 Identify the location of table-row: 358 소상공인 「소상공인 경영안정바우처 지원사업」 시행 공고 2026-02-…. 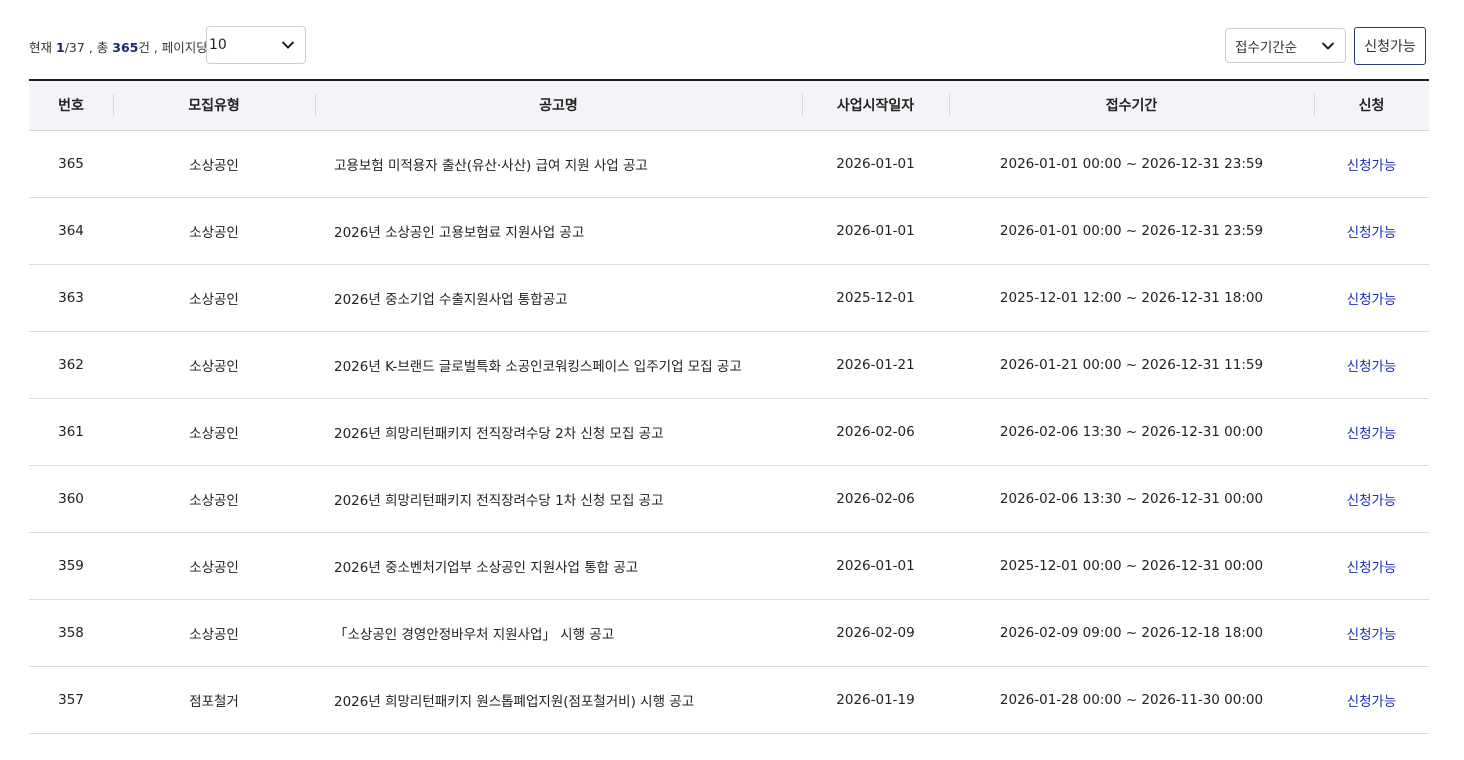
(729, 632).